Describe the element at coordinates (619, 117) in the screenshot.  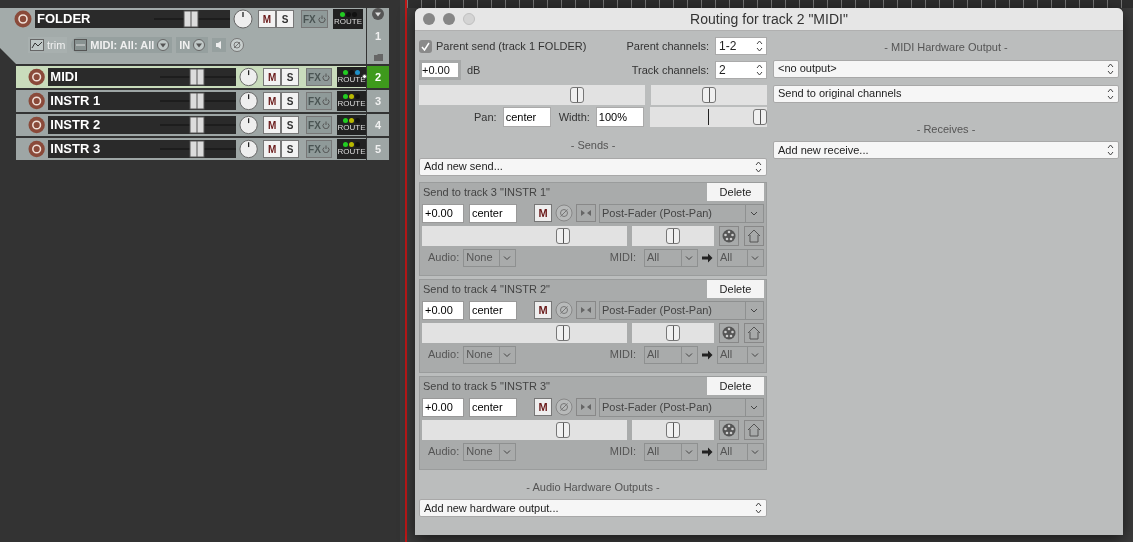
I see `width-field: 100%` at that location.